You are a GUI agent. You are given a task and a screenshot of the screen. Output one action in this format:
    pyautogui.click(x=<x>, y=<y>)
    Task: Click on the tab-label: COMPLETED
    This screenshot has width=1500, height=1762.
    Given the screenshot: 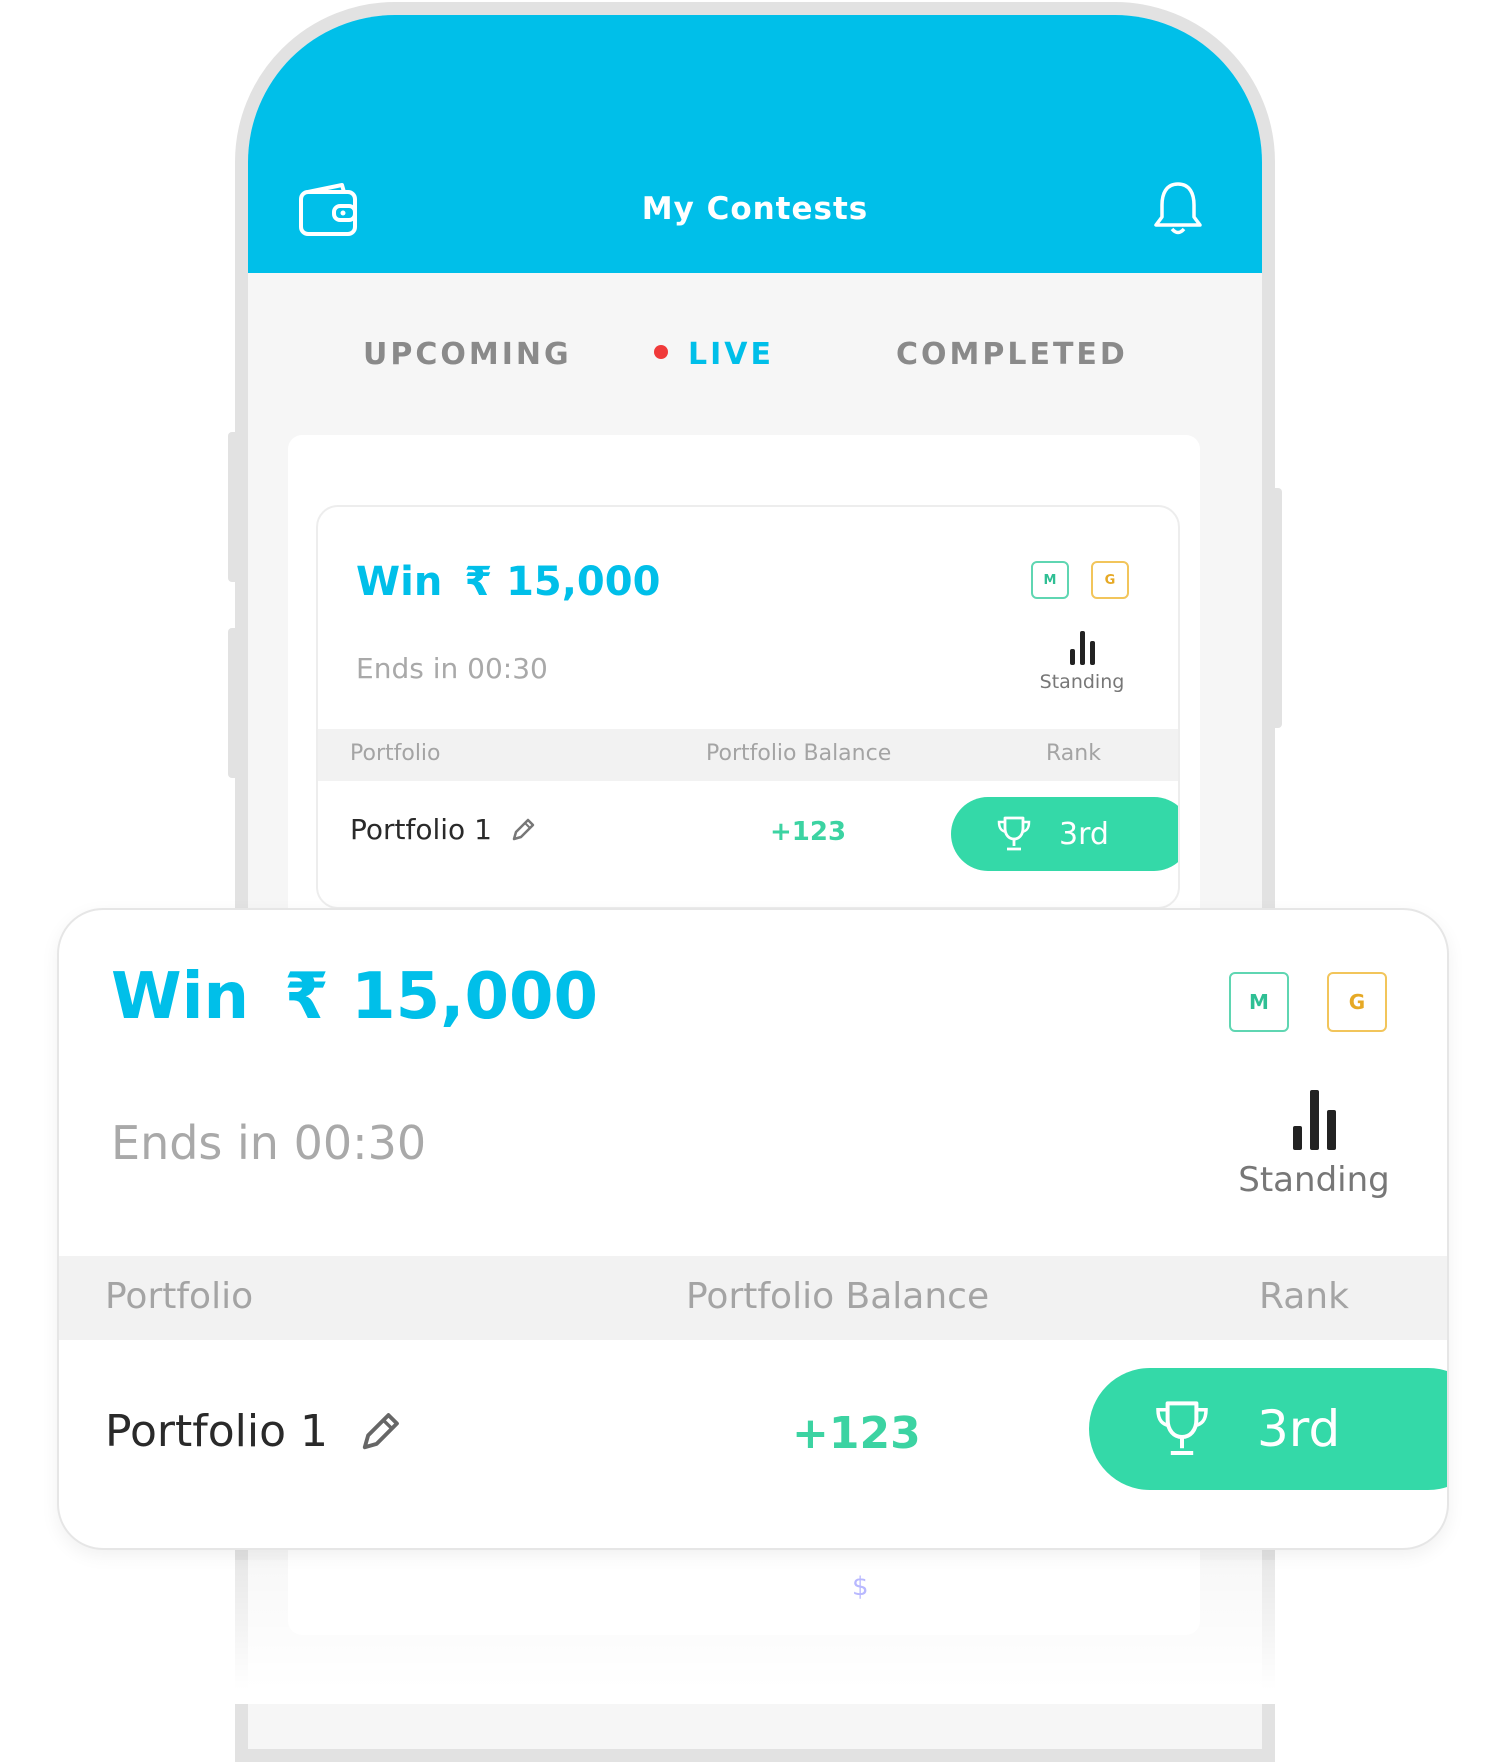 What is the action you would take?
    pyautogui.click(x=1012, y=354)
    